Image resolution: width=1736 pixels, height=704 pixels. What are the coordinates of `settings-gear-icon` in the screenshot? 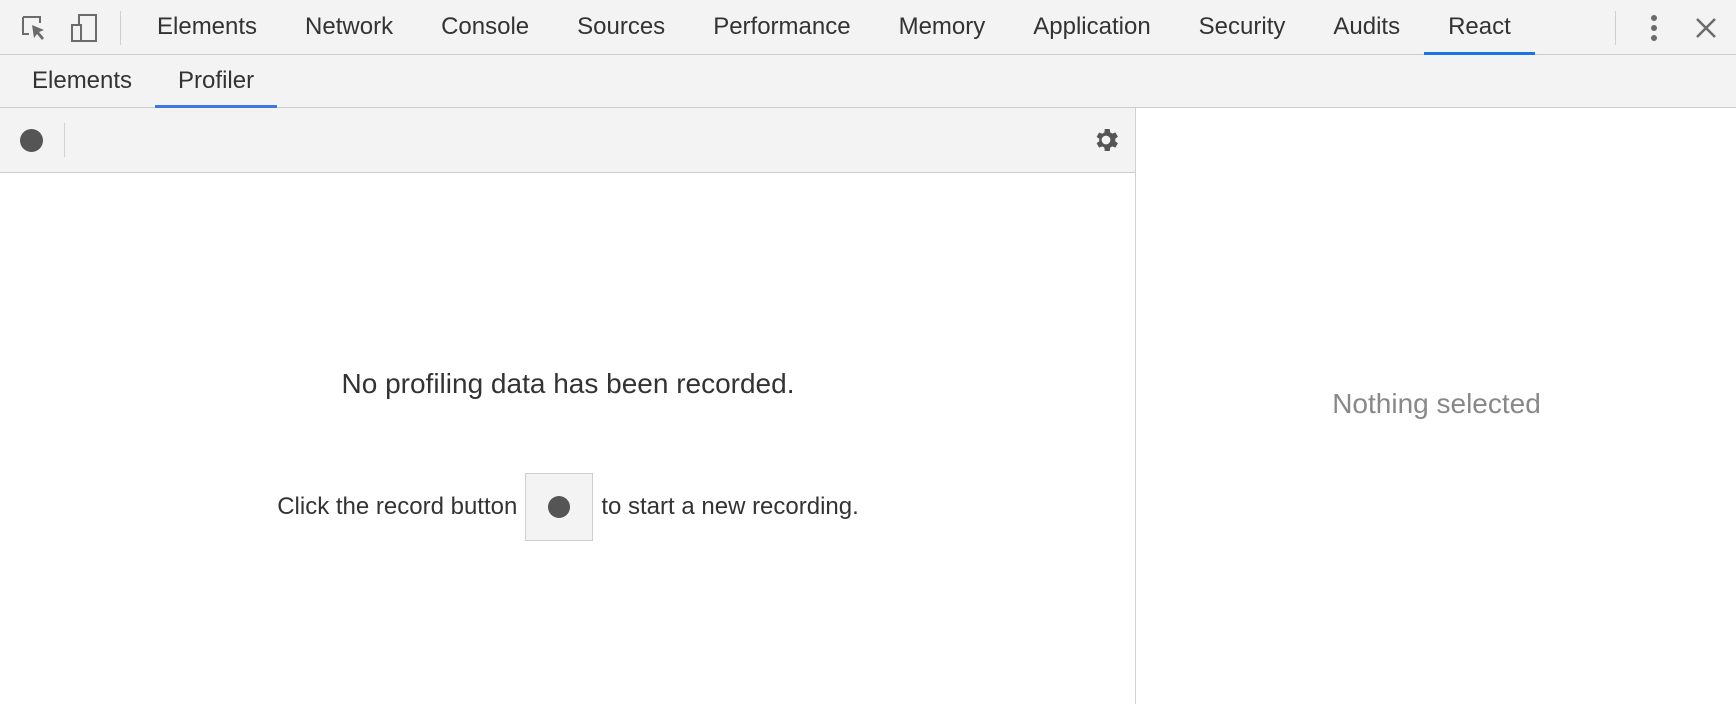 It's located at (1106, 140).